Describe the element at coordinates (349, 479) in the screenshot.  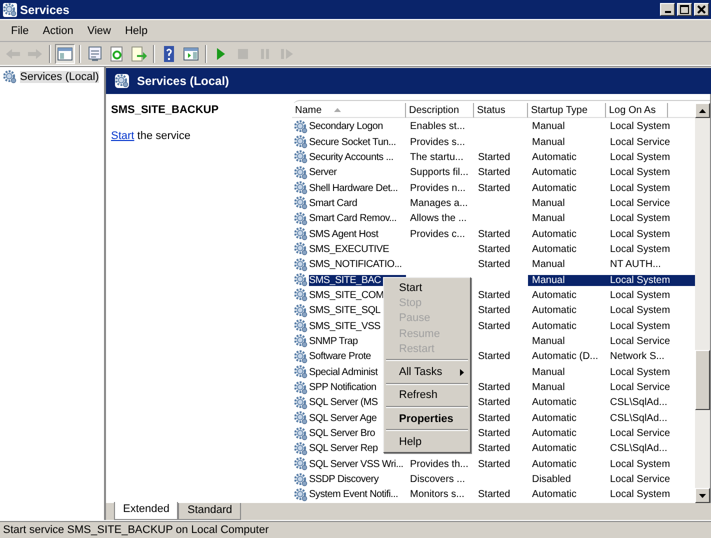
I see `table-cell: SSDP Discovery` at that location.